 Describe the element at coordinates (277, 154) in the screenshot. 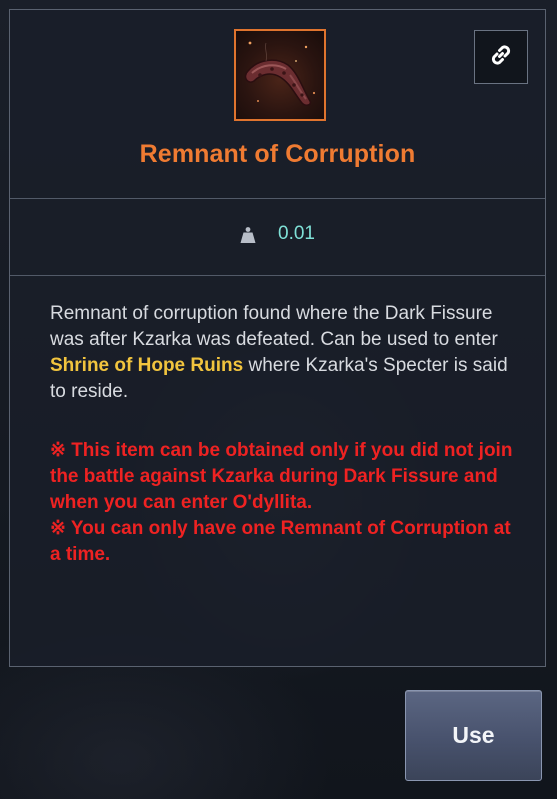

I see `item-name: Remnant of Corruption` at that location.